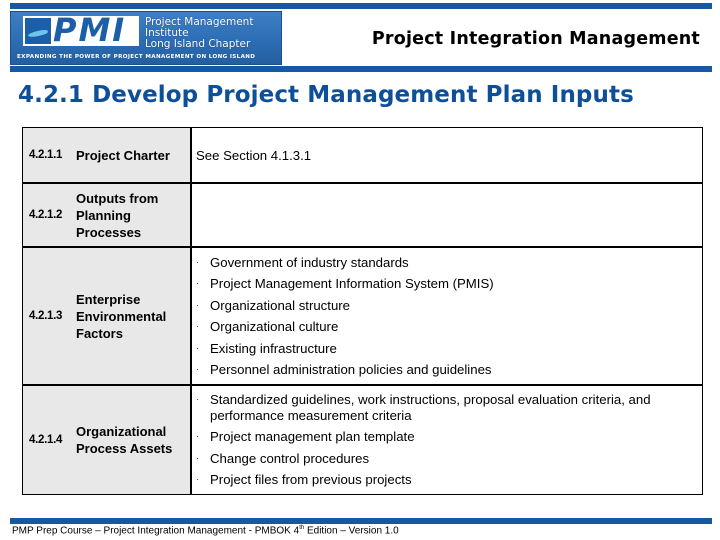  I want to click on header-bottom-rule, so click(361, 69).